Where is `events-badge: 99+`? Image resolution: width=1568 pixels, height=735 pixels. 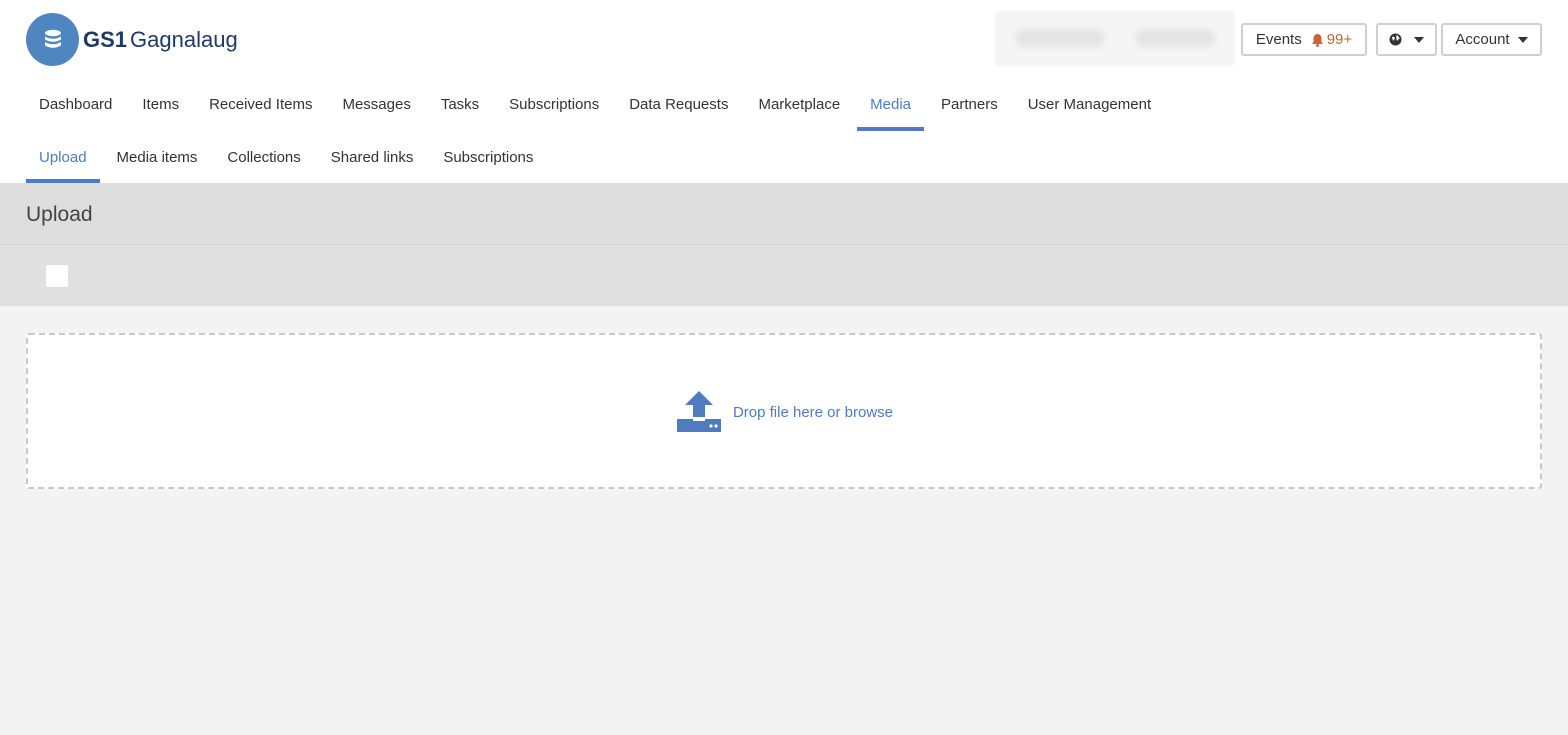
events-badge: 99+ is located at coordinates (1328, 39).